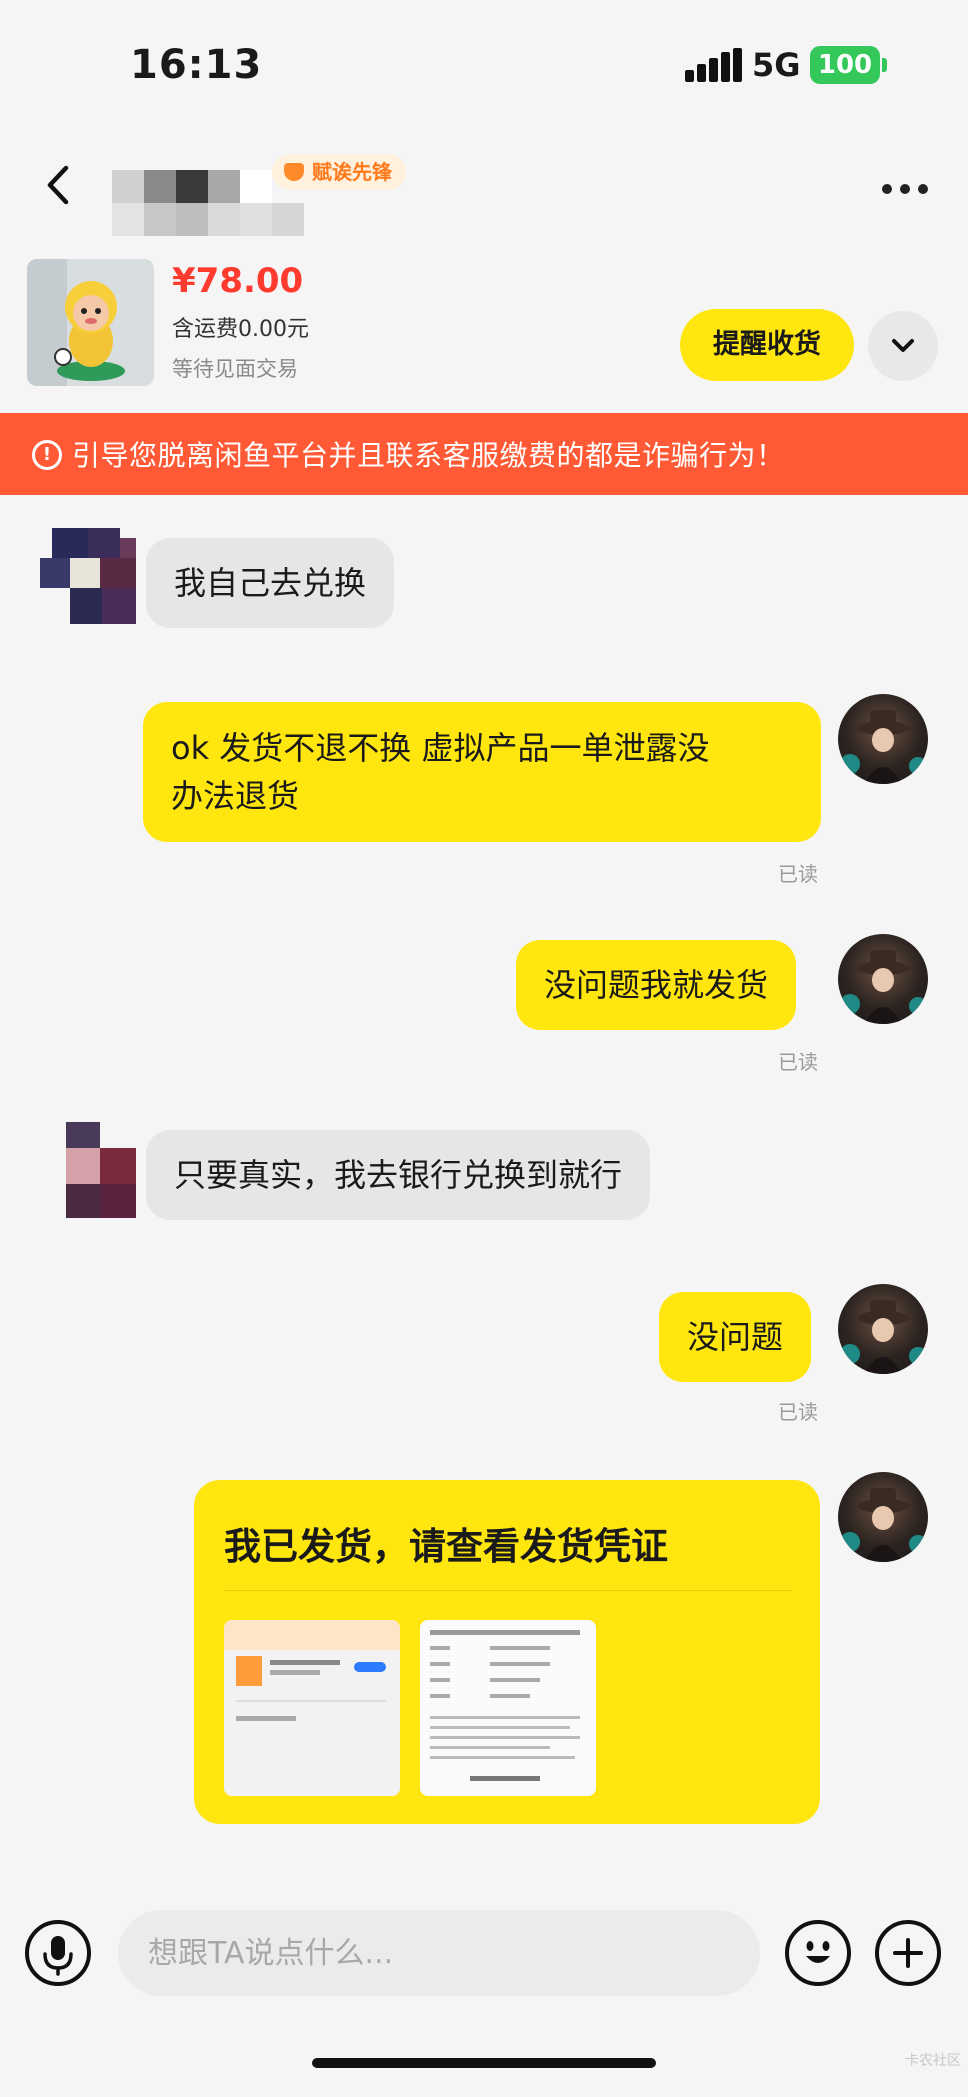  I want to click on shipping-fee: 含运费0.00元, so click(240, 329).